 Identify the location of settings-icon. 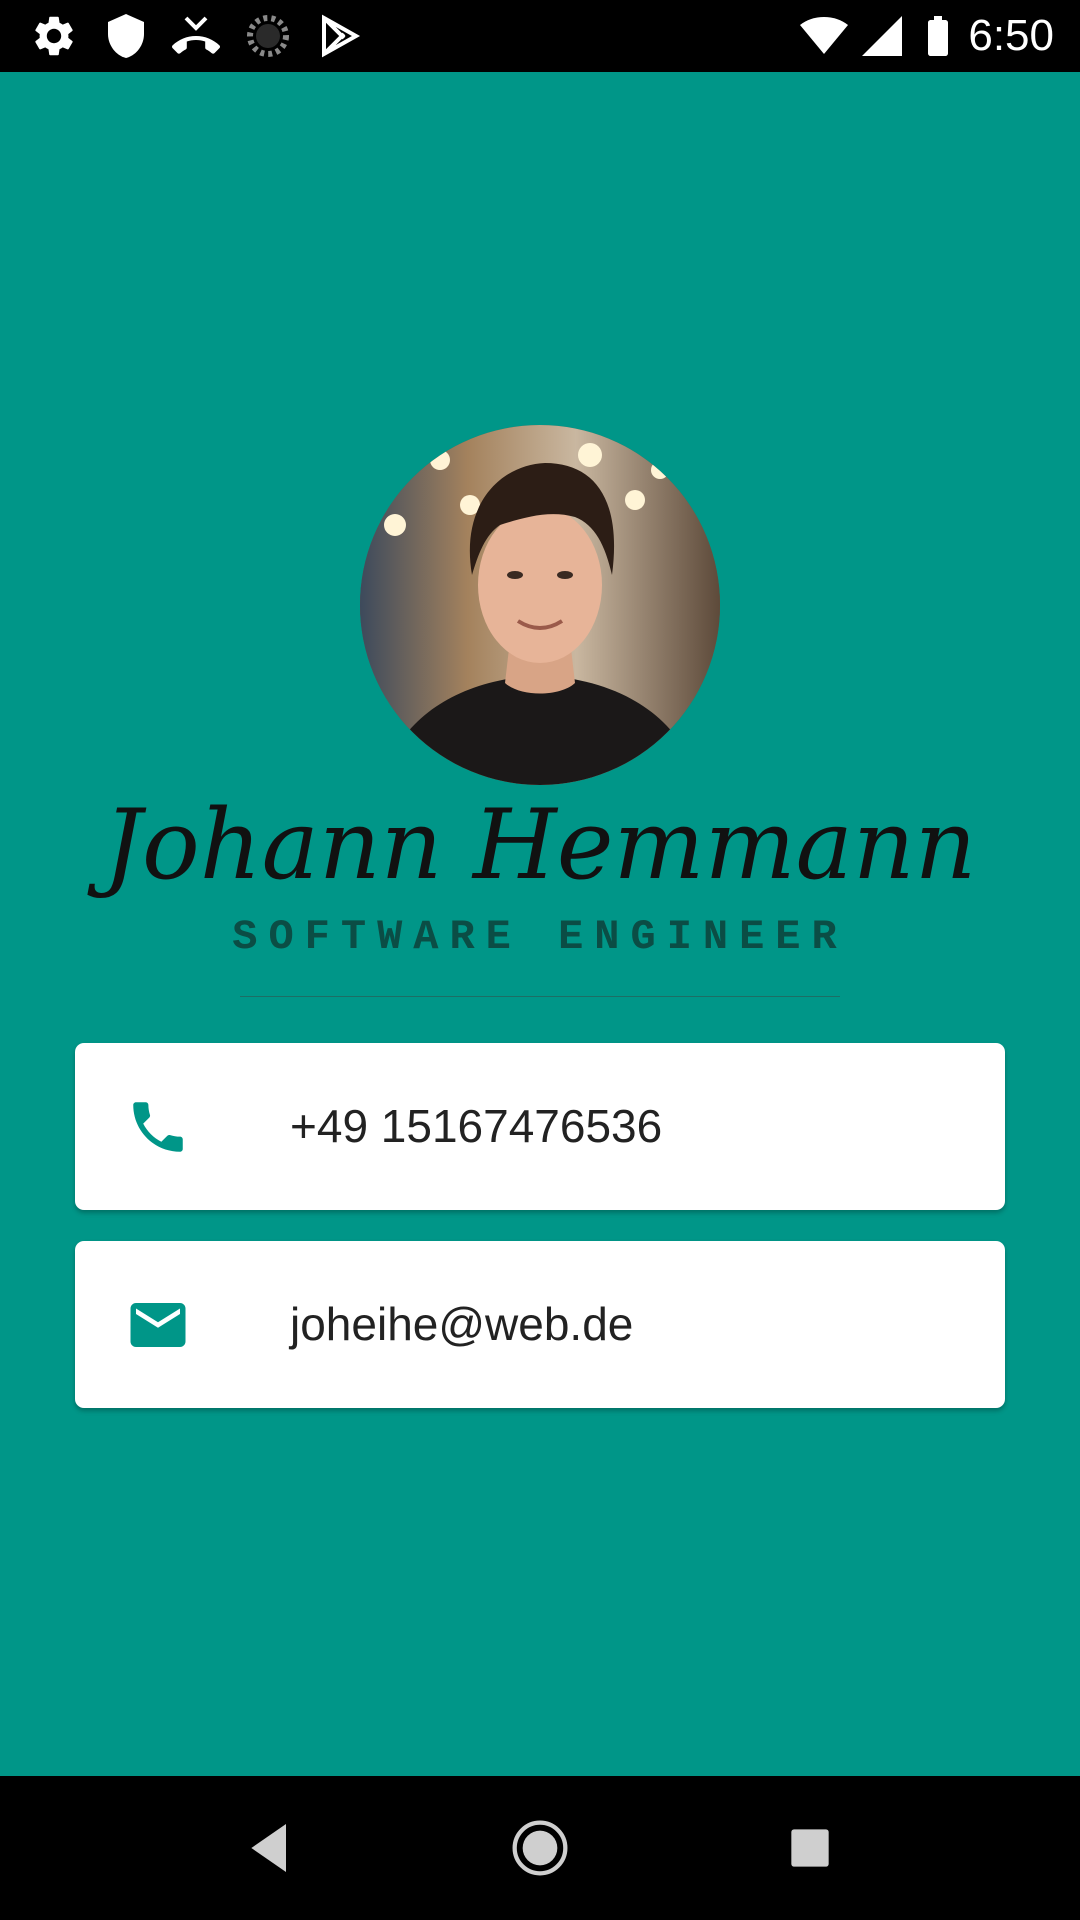
(54, 36).